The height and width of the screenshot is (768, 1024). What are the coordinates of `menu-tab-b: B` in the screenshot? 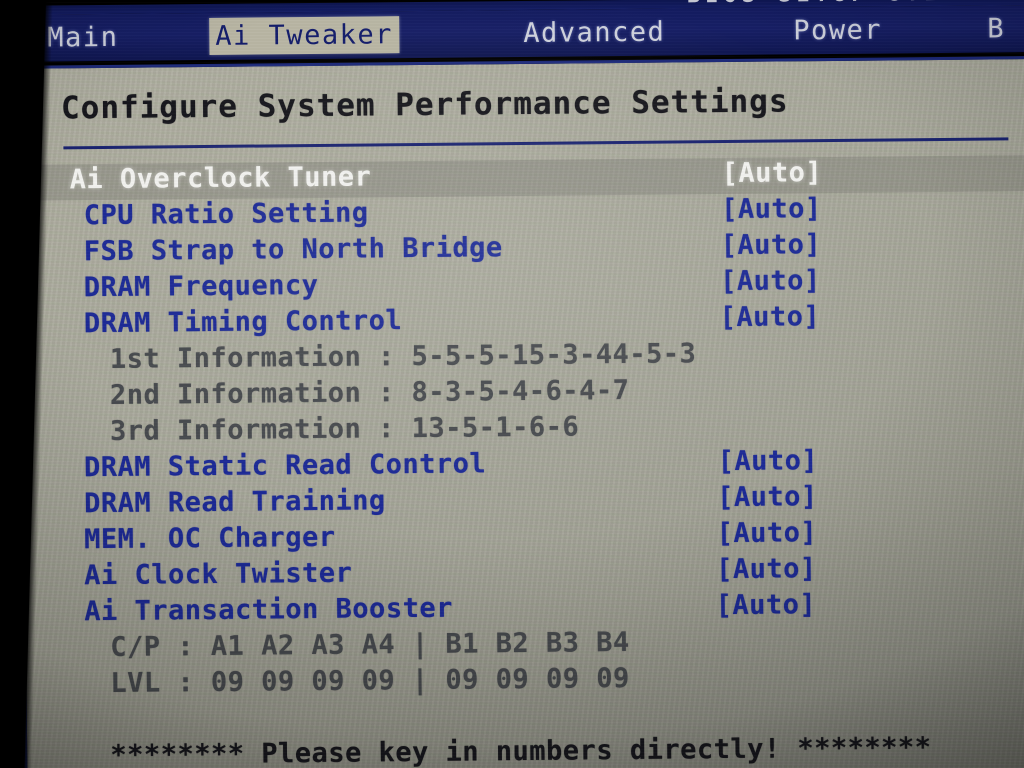 It's located at (996, 28).